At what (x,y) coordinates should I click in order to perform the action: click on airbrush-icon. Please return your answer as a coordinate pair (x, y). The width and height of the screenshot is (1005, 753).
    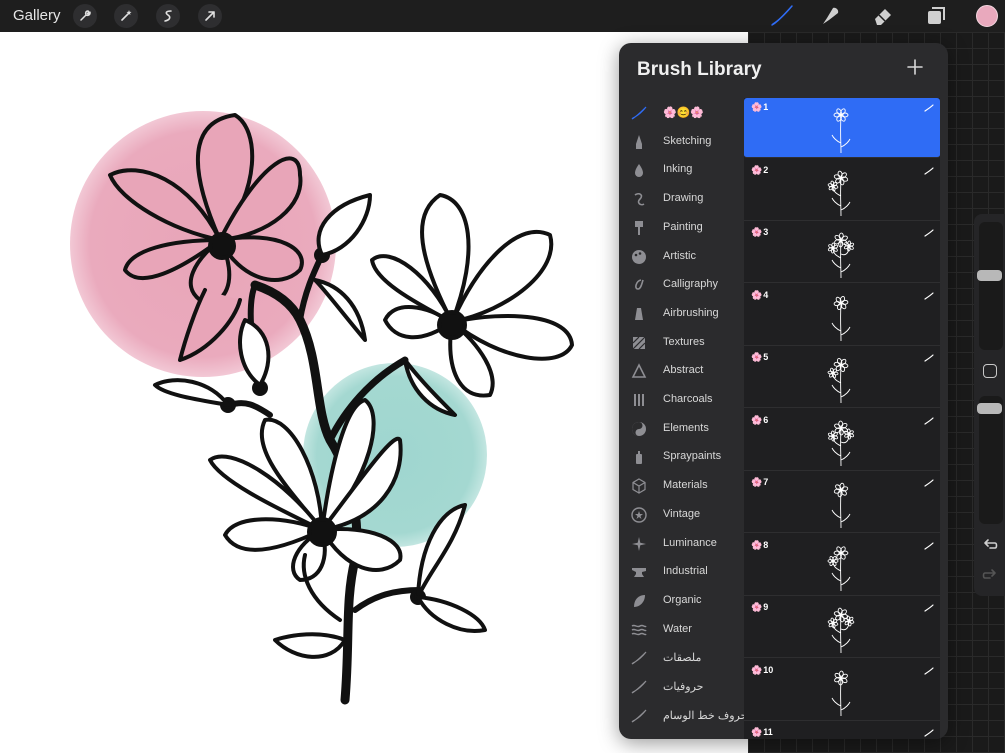
    Looking at the image, I should click on (639, 314).